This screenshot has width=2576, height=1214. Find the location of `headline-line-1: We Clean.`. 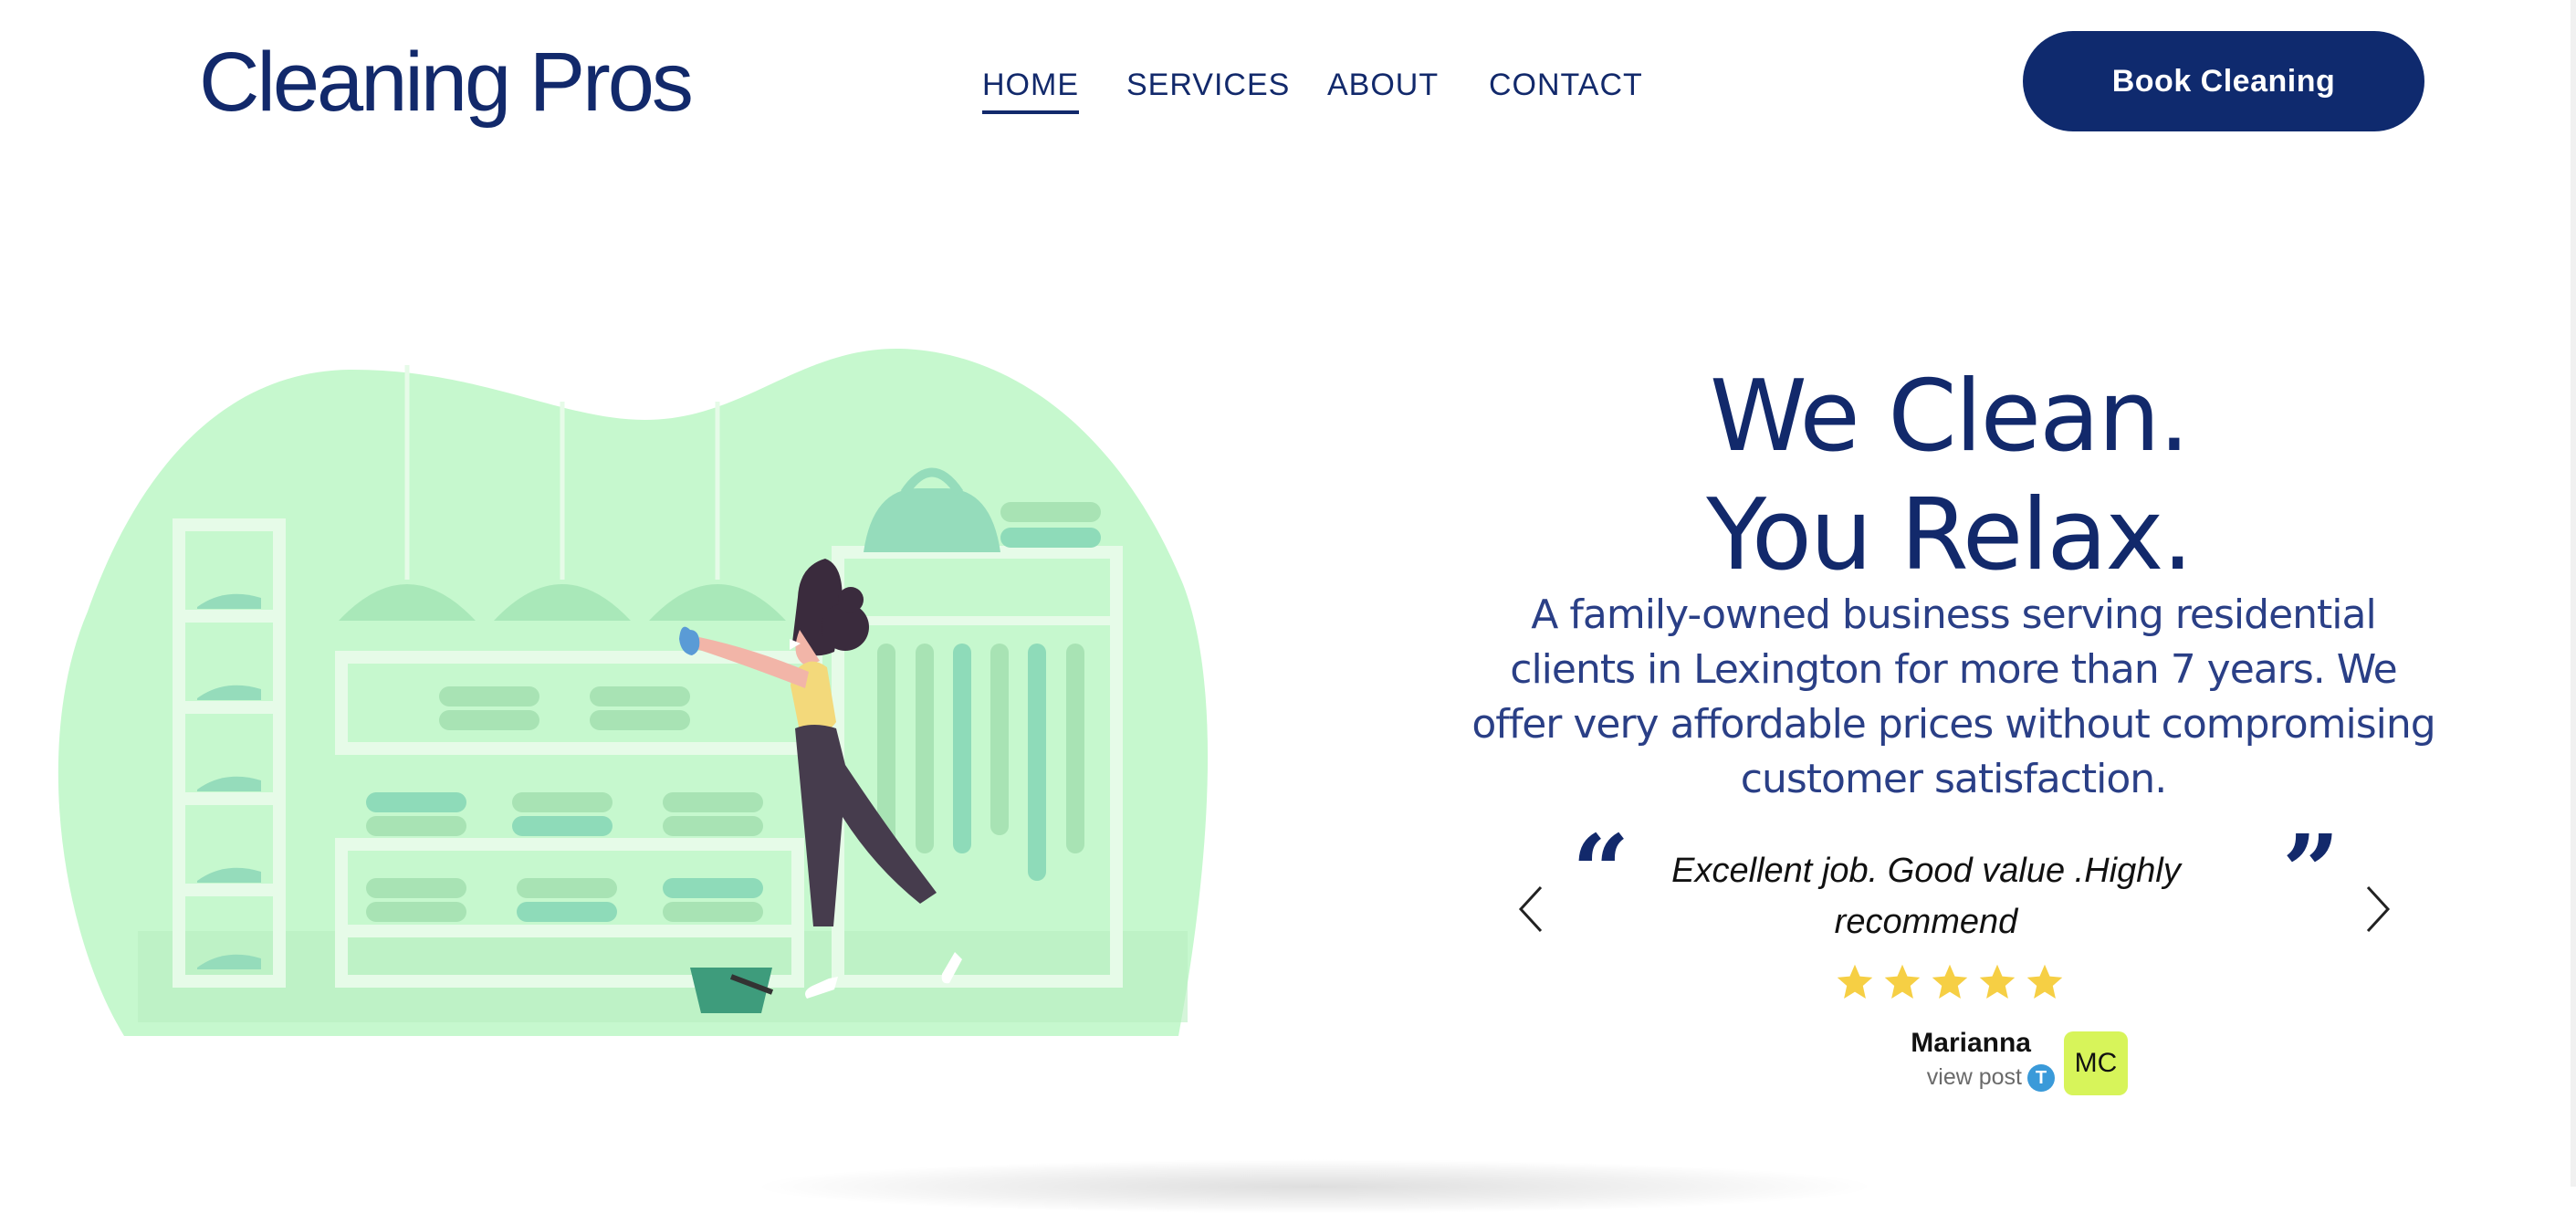

headline-line-1: We Clean. is located at coordinates (1950, 417).